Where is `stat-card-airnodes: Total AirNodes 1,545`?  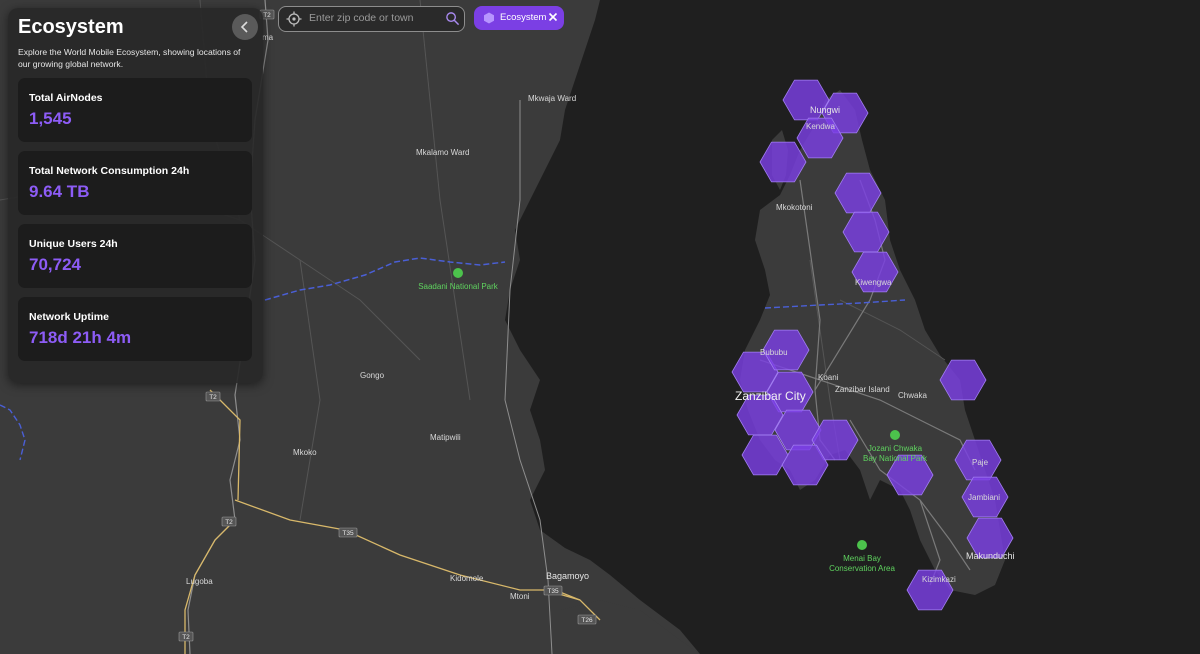
stat-card-airnodes: Total AirNodes 1,545 is located at coordinates (135, 110).